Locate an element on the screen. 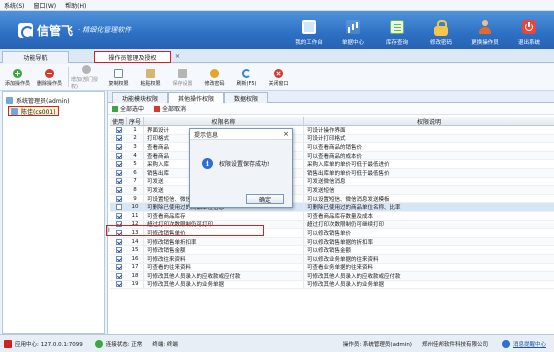 This screenshot has width=554, height=352. tree-item-chenjia: 陈佳(cs001) is located at coordinates (33, 111).